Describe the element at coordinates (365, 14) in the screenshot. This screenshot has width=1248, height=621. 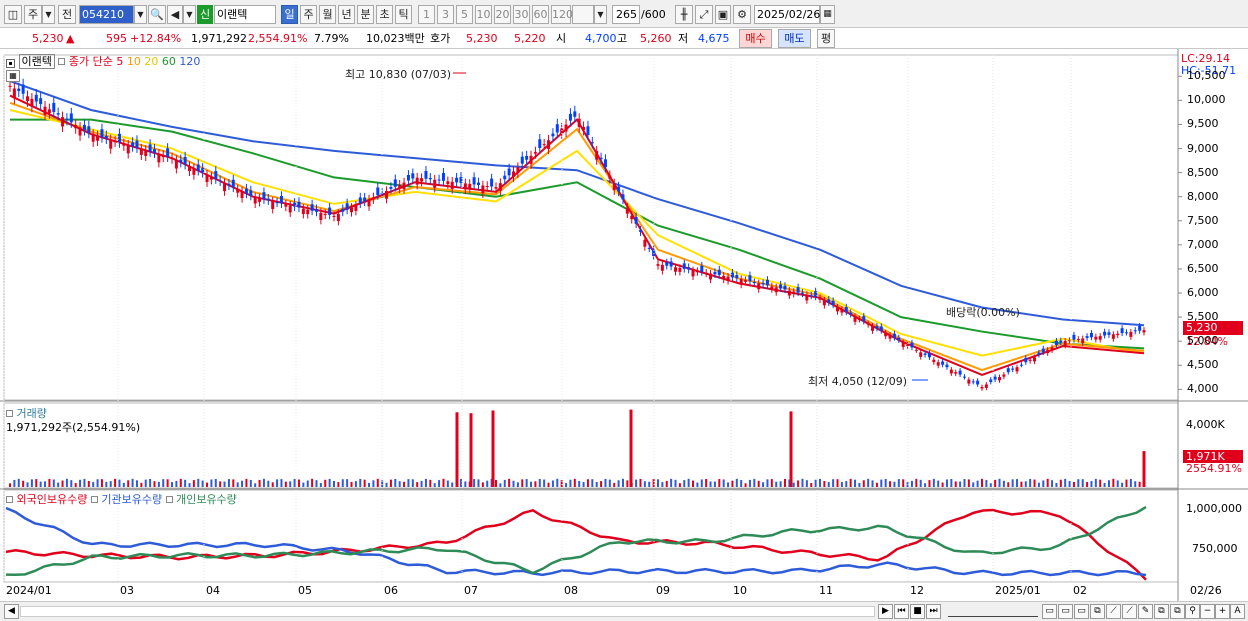
I see `period-minute-button: 분` at that location.